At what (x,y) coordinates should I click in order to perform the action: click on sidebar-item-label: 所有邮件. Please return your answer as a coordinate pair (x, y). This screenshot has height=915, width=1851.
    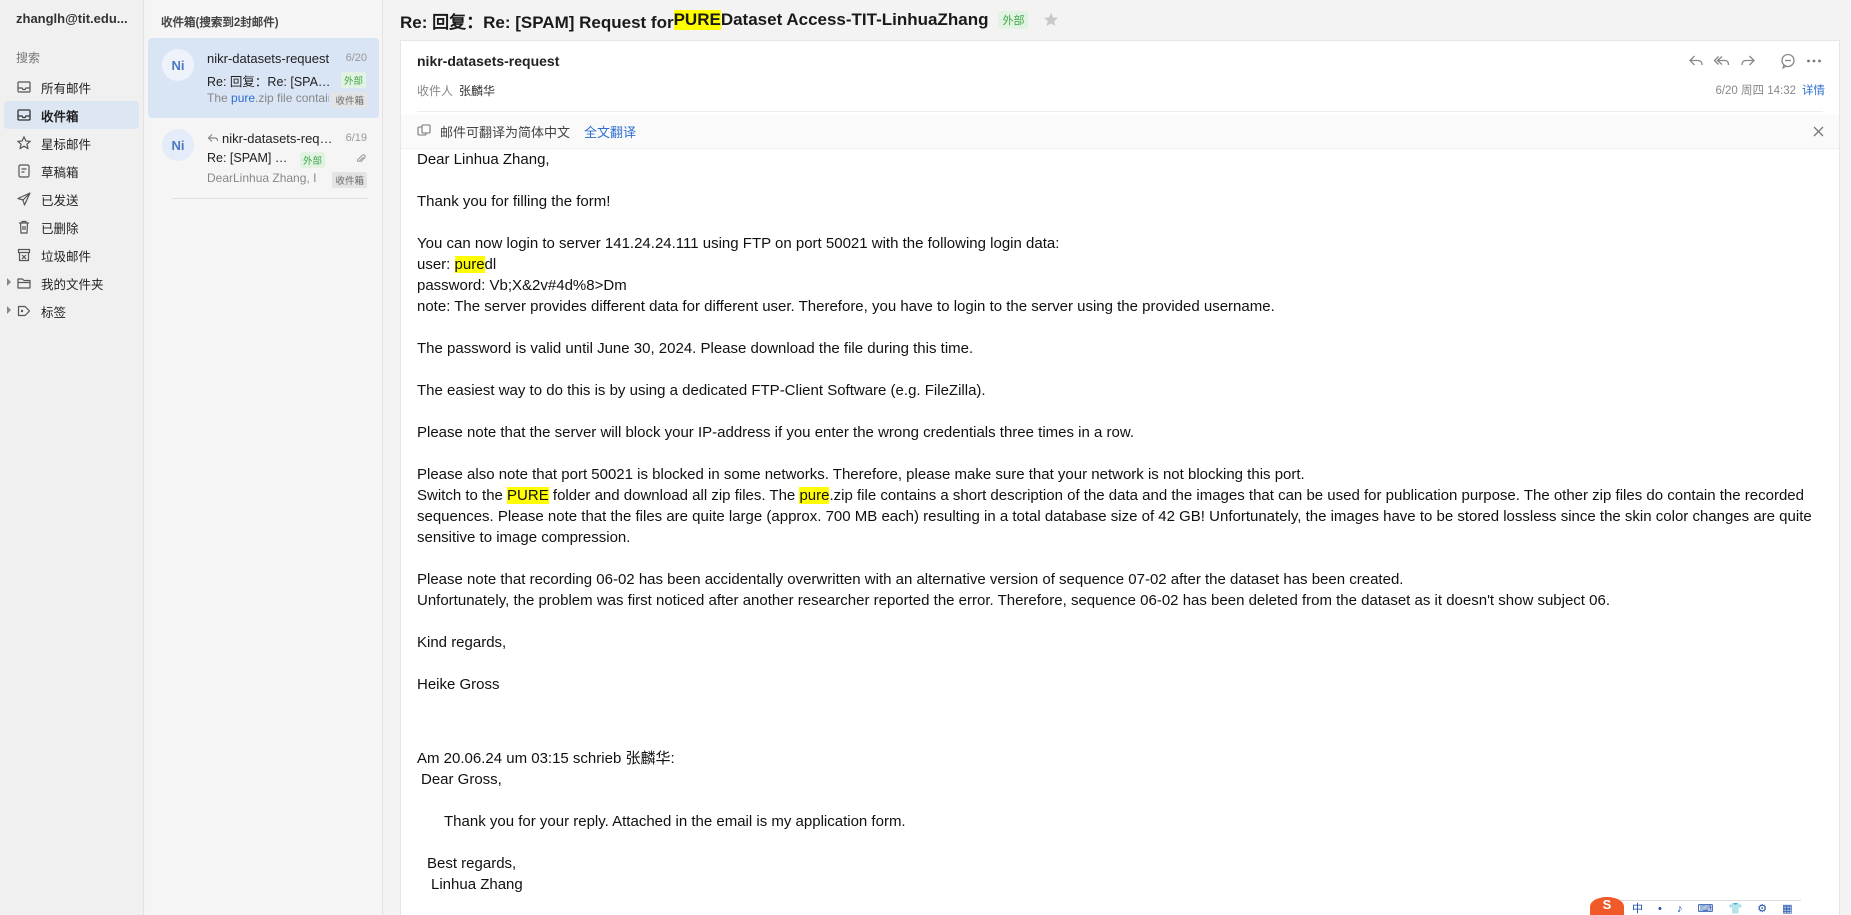
    Looking at the image, I should click on (66, 88).